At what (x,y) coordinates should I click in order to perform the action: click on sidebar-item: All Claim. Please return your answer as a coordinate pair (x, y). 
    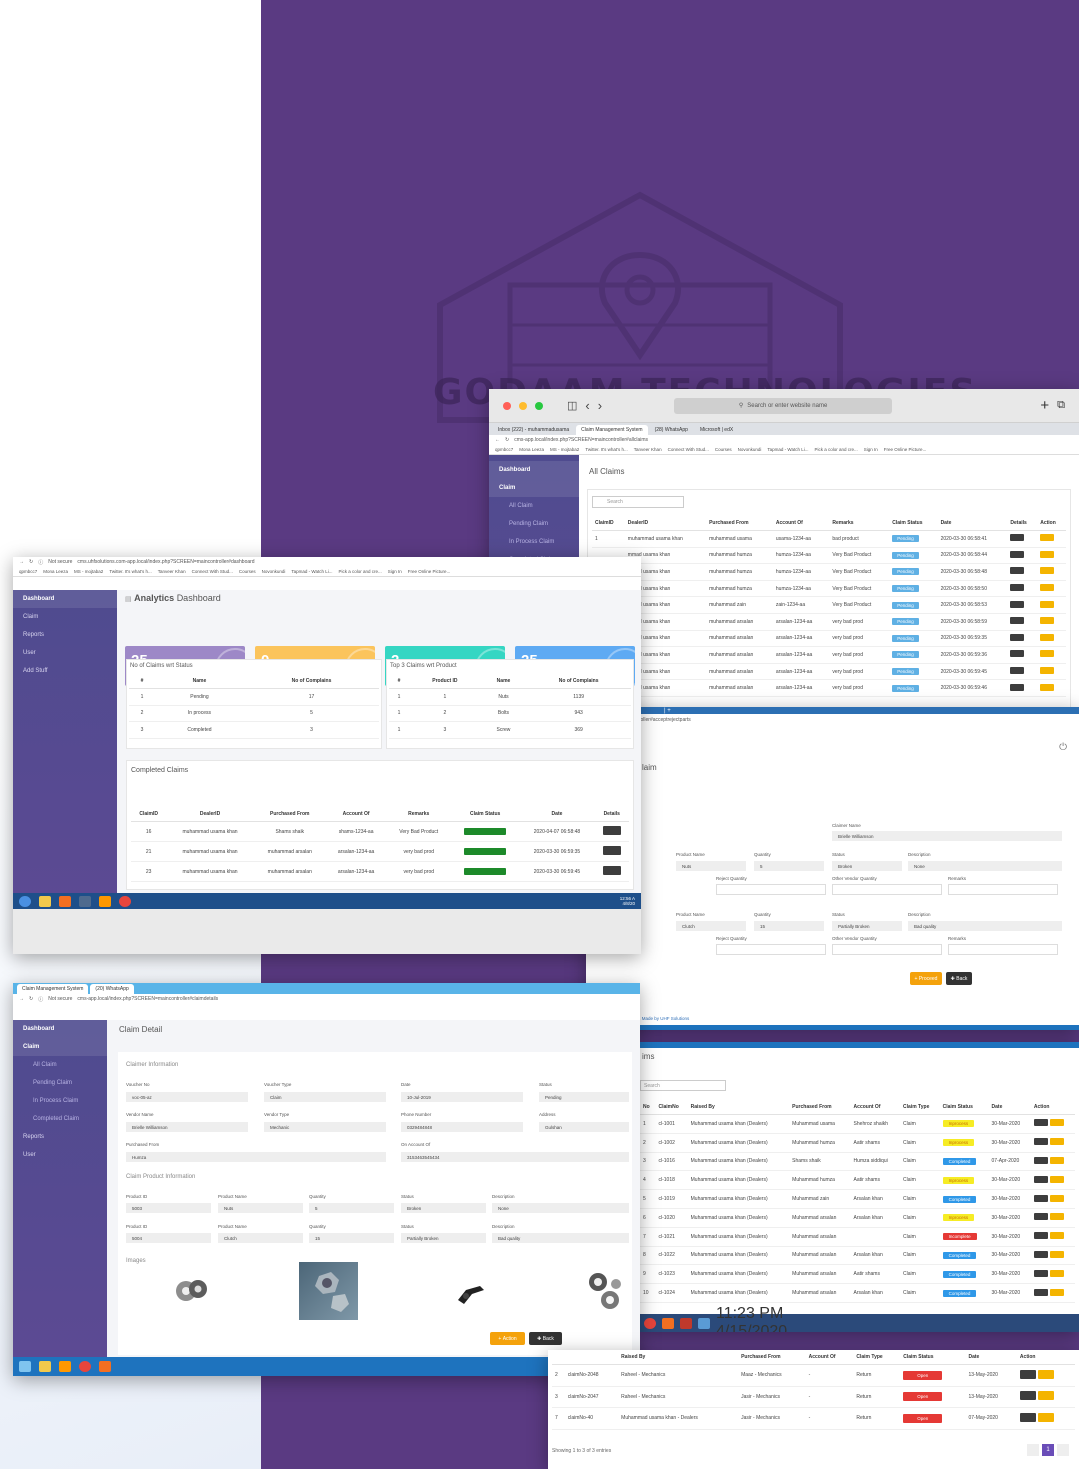
    Looking at the image, I should click on (60, 1065).